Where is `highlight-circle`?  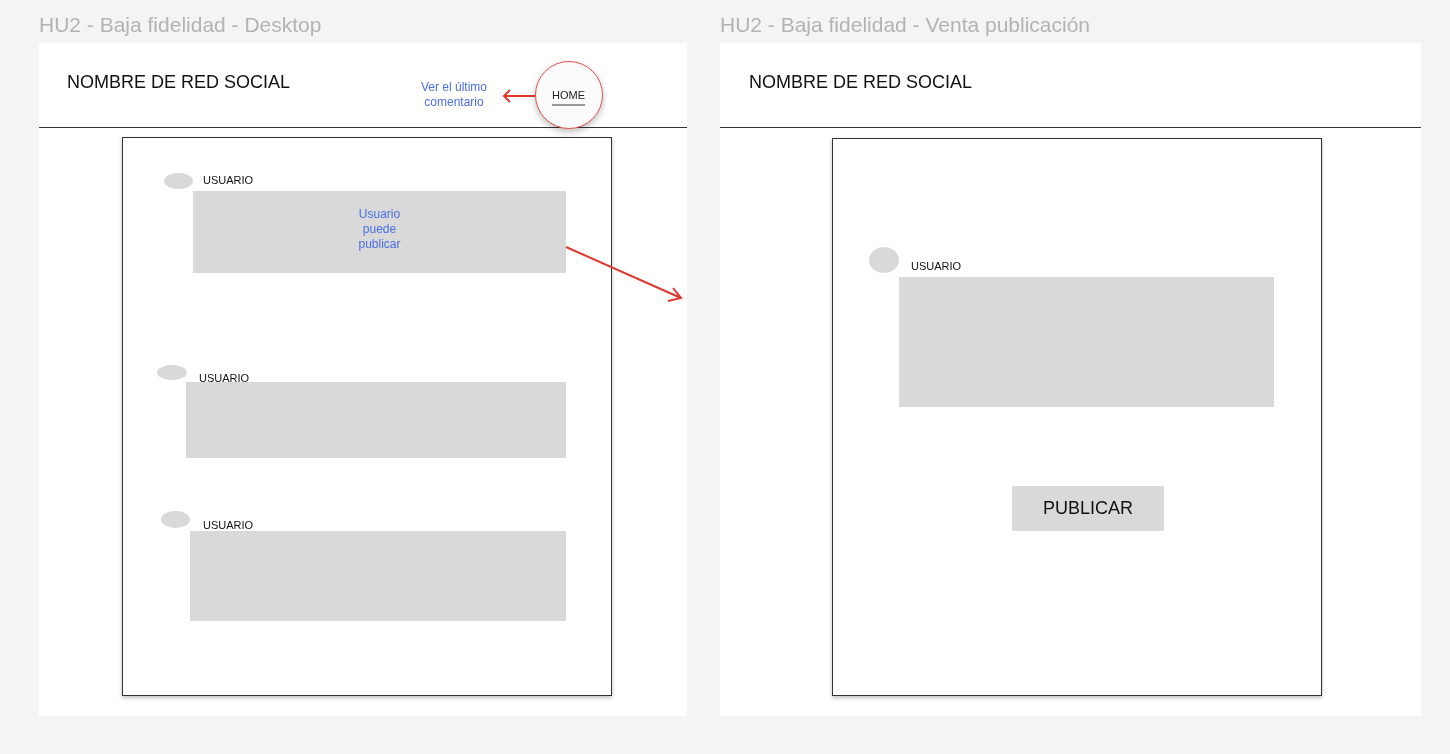 highlight-circle is located at coordinates (569, 95).